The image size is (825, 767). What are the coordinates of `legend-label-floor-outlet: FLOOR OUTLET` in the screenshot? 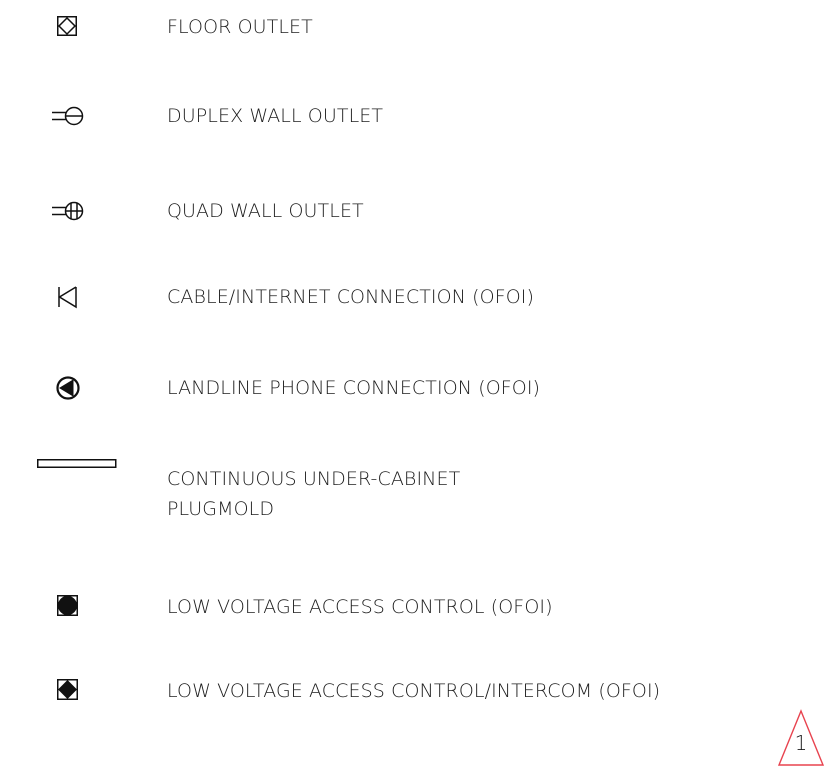 It's located at (240, 27).